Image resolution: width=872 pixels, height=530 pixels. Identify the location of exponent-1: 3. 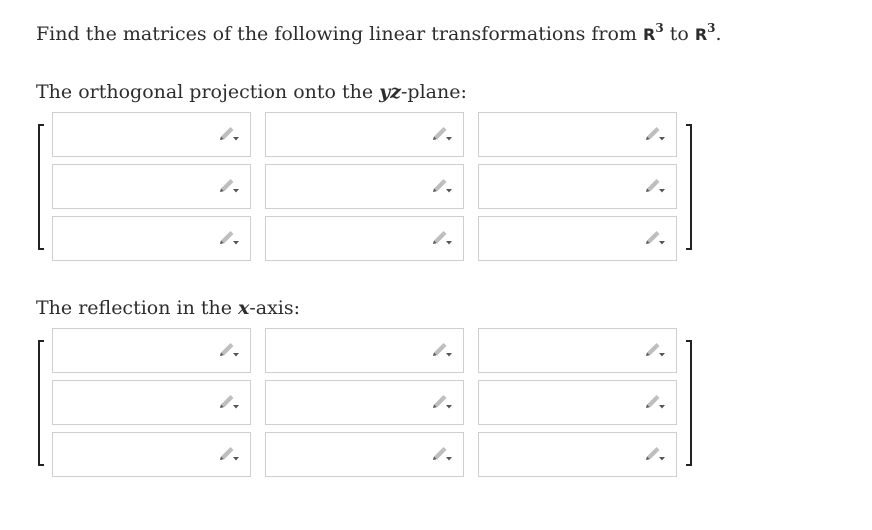
(659, 28).